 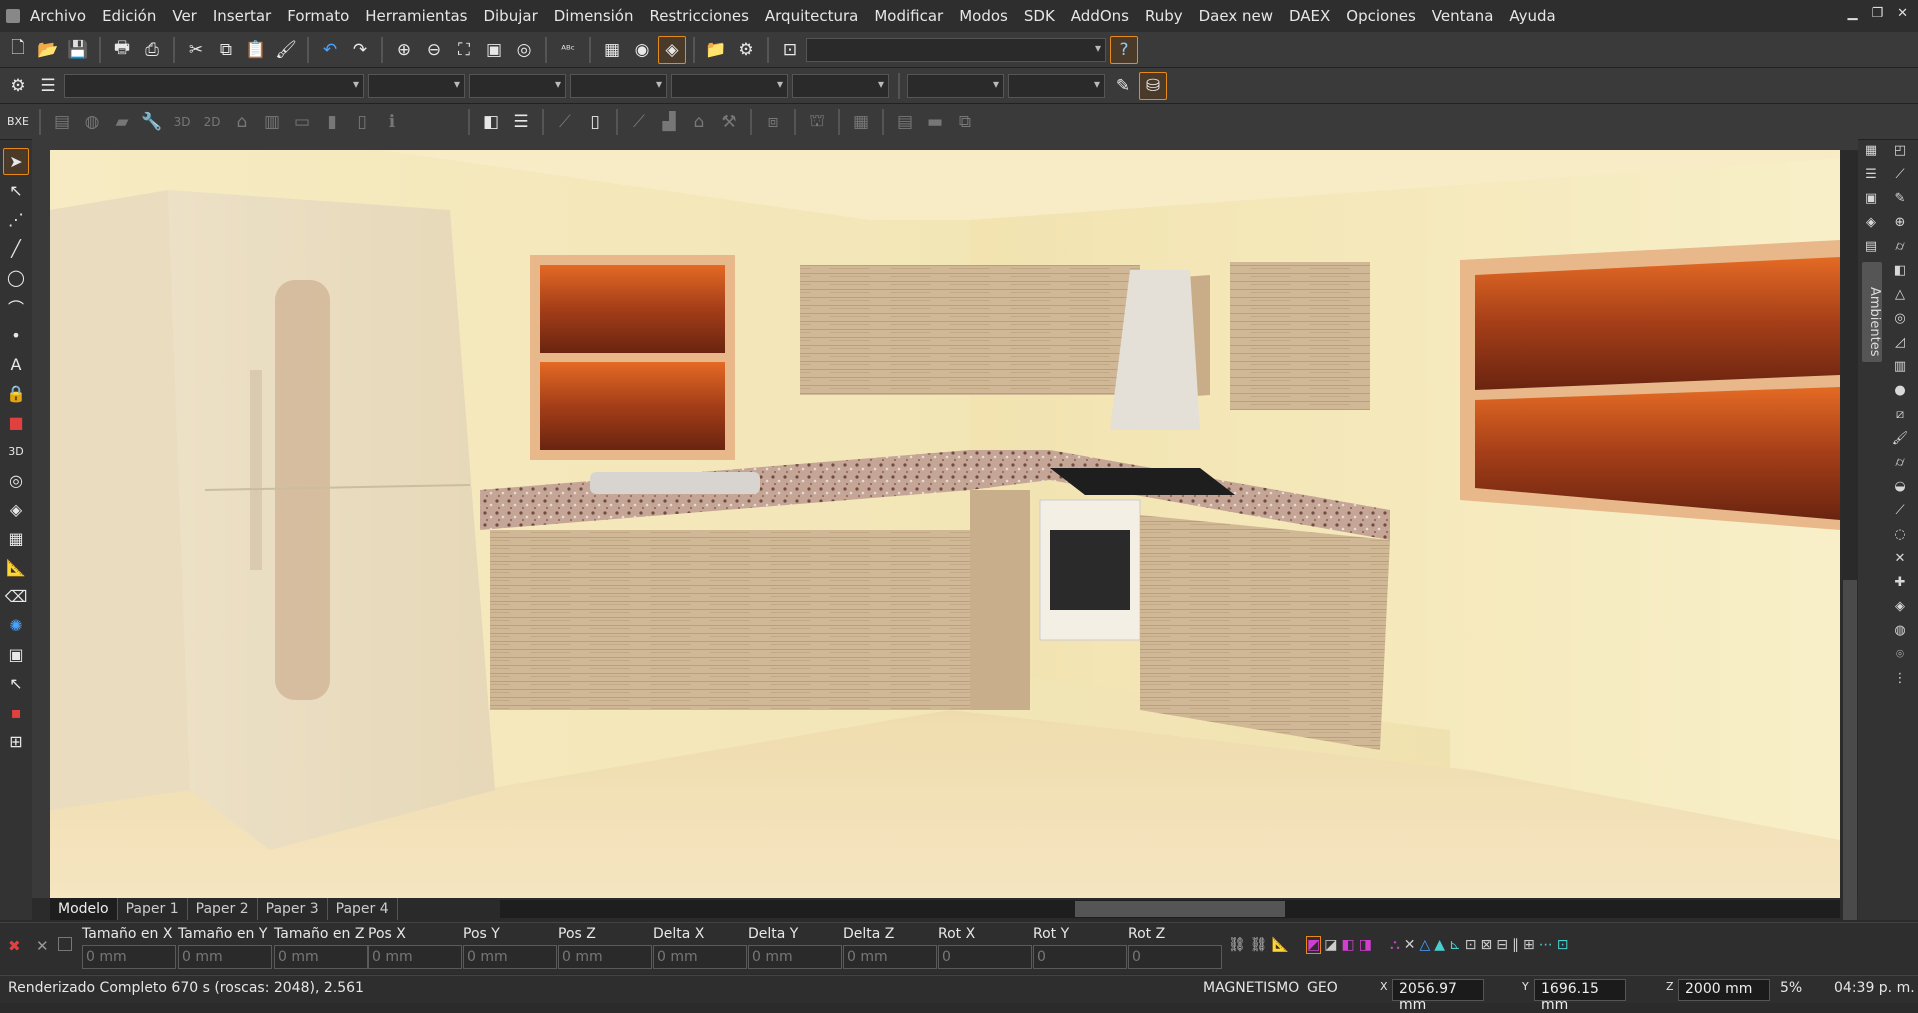 I want to click on wrench-icon: 🔧, so click(x=152, y=122).